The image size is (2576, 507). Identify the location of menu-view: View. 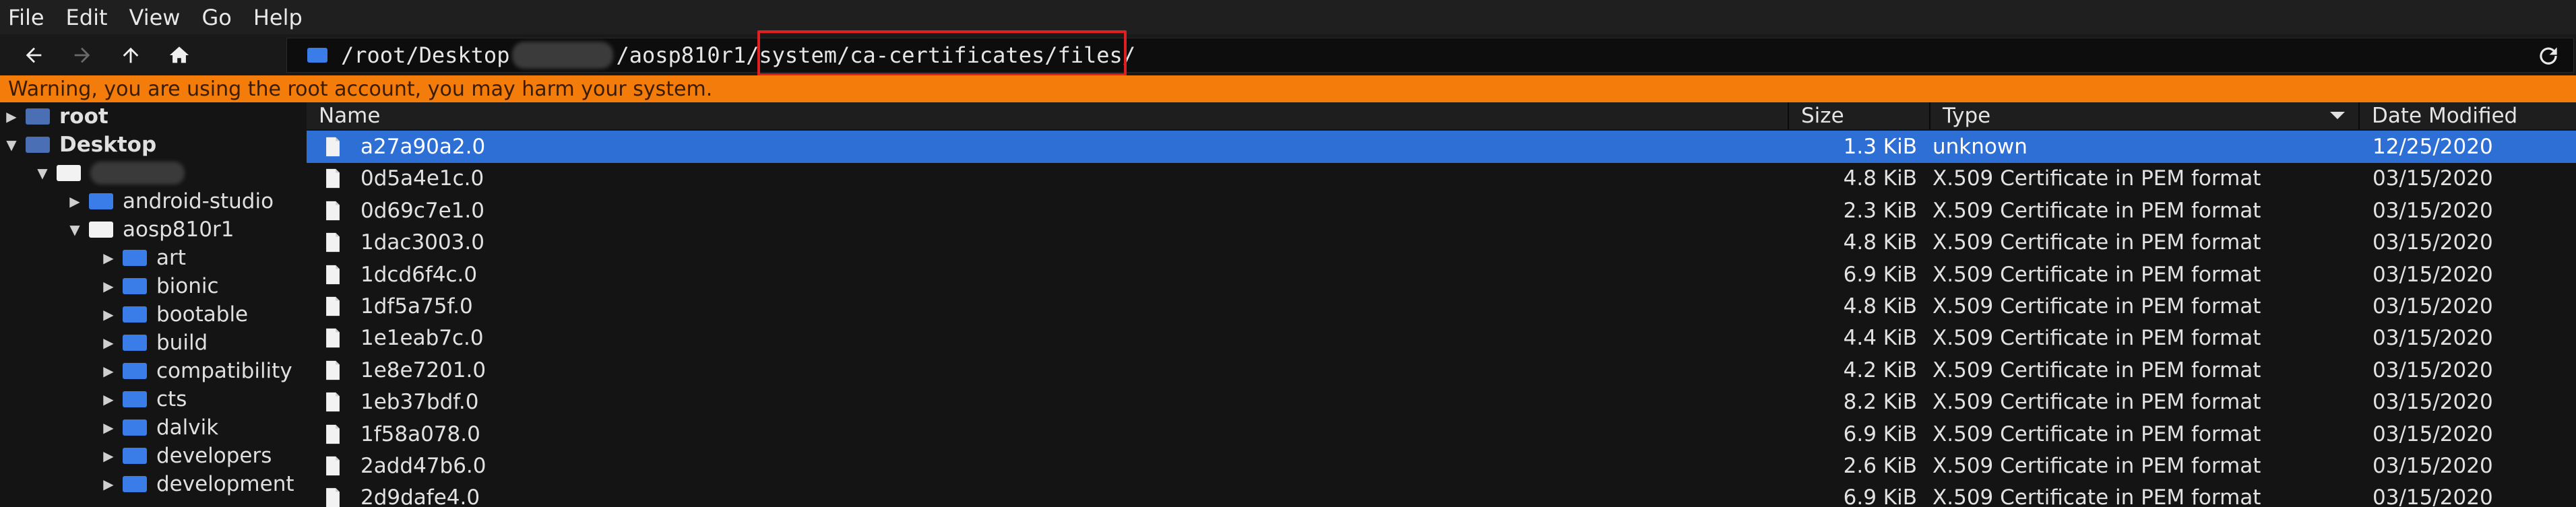
(157, 17).